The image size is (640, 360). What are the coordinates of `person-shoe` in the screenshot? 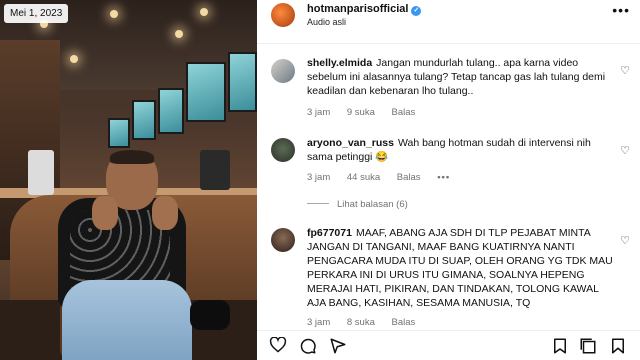 It's located at (210, 315).